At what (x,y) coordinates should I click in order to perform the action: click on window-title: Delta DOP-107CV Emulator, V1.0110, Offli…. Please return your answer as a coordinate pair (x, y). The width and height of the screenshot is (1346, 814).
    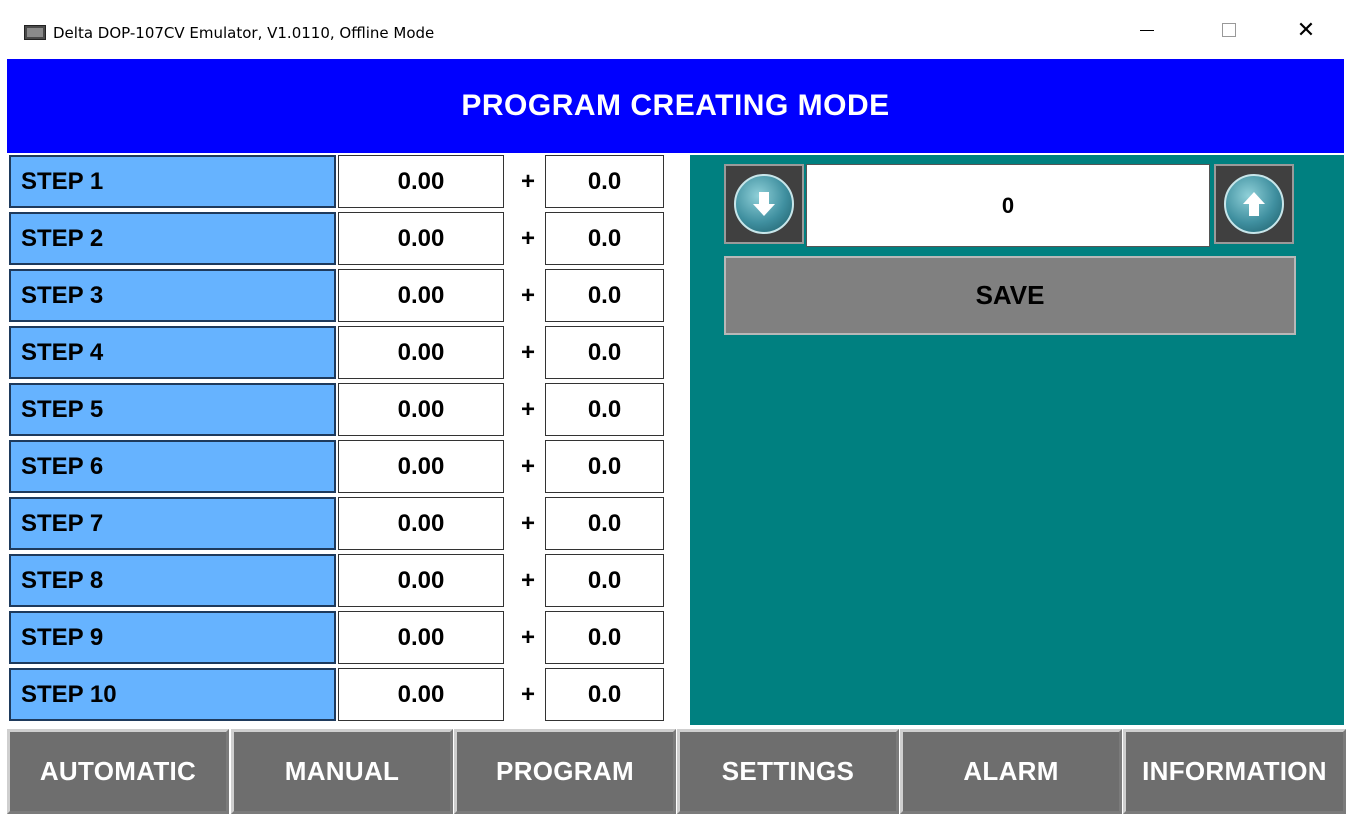
    Looking at the image, I should click on (244, 33).